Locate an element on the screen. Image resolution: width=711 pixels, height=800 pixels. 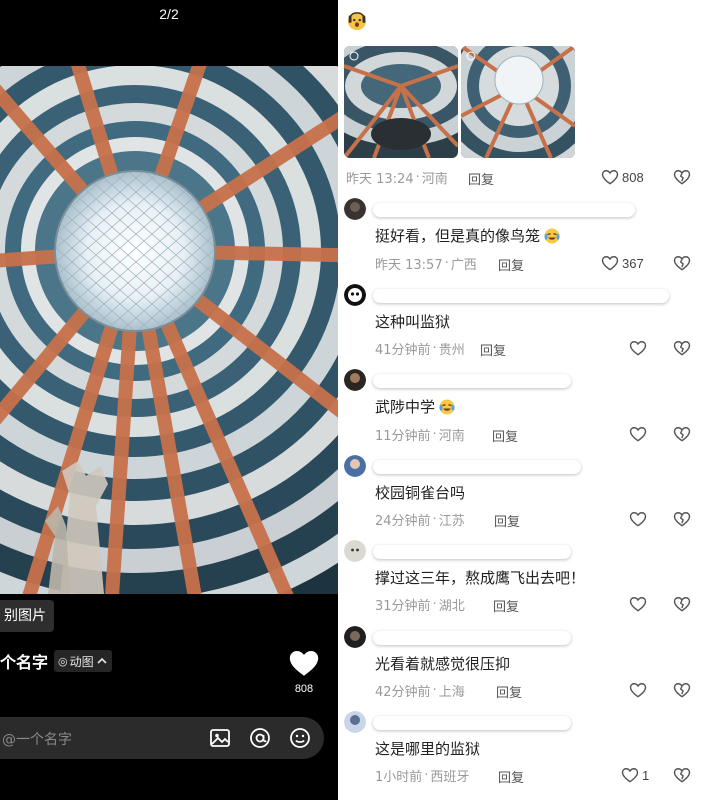
comment-location: 广西 is located at coordinates (463, 265).